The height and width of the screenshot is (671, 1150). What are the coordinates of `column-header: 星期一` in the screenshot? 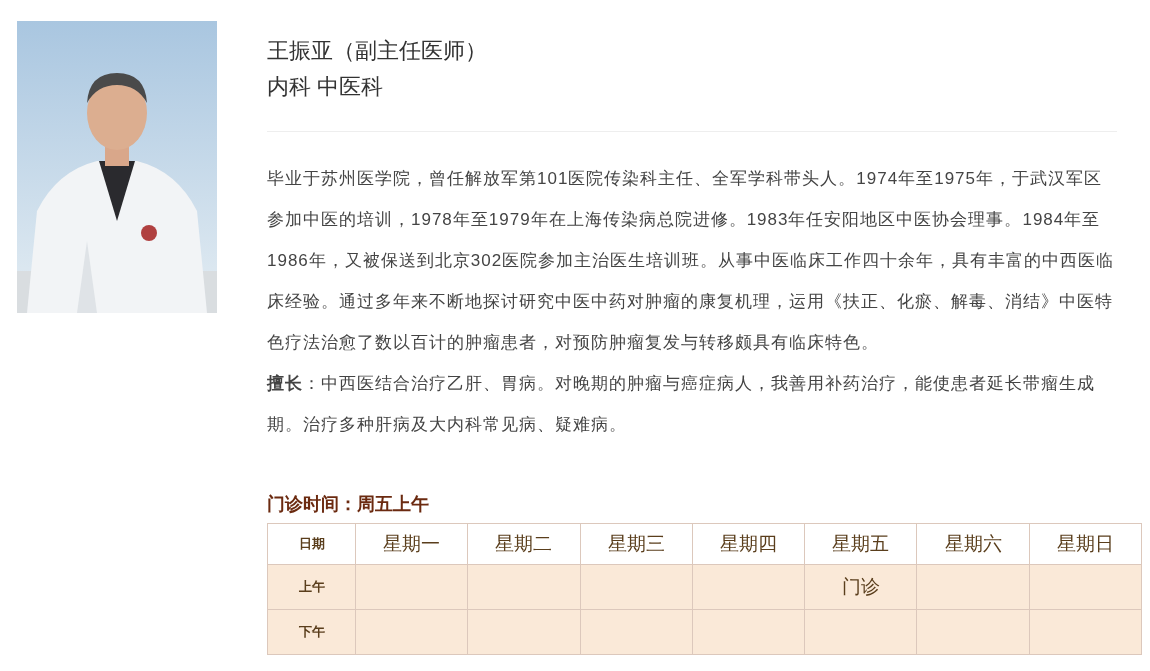 It's located at (411, 544).